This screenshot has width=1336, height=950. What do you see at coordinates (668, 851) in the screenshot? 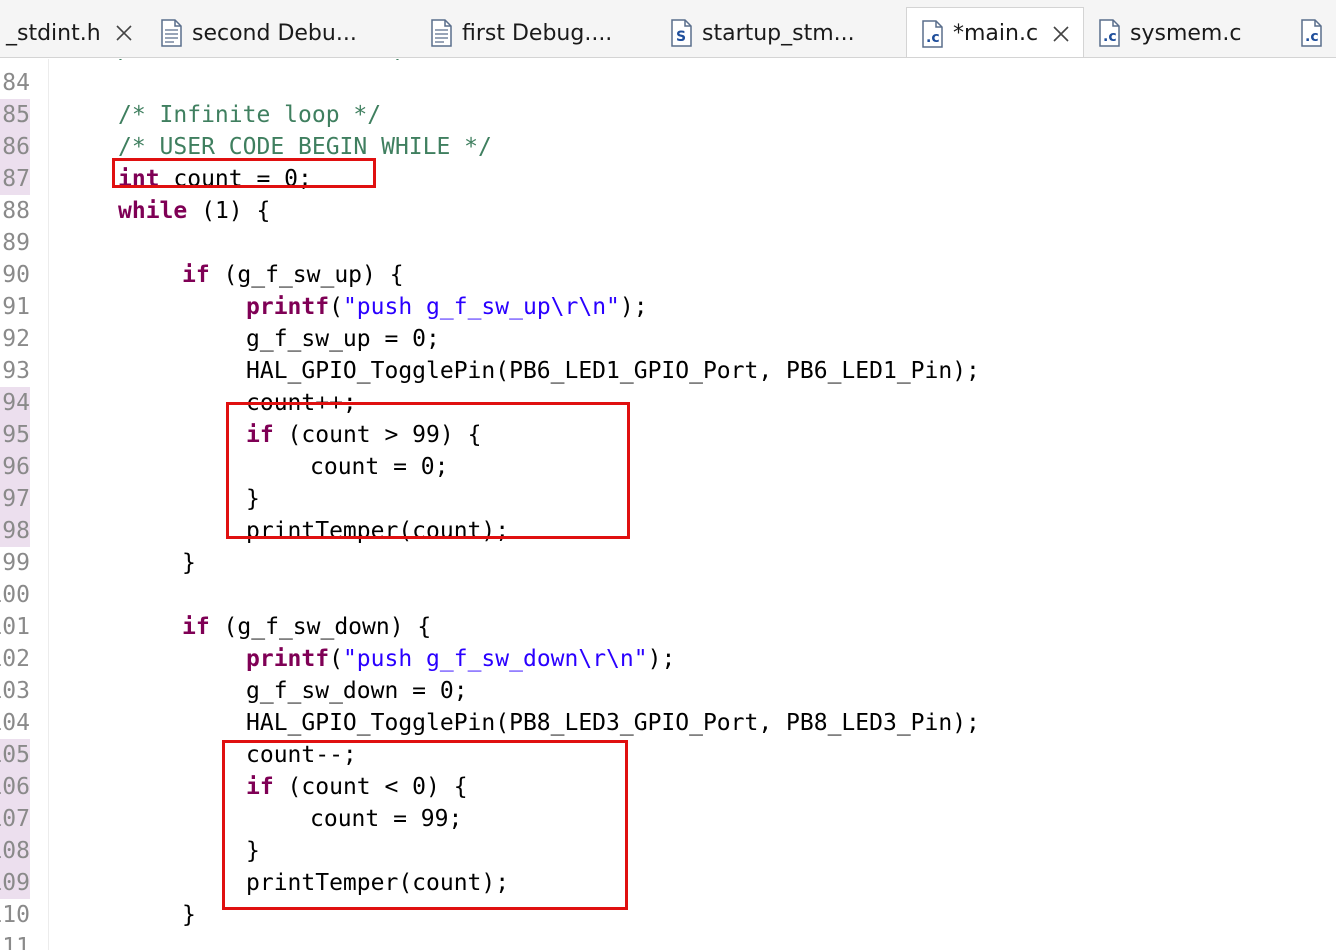
I see `code-line: 108}` at bounding box center [668, 851].